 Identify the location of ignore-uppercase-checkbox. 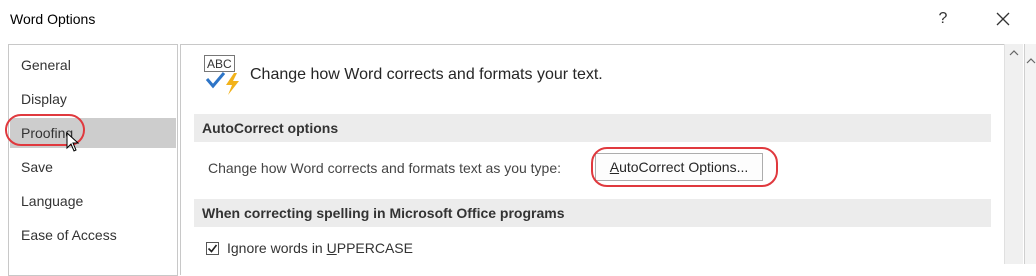
(212, 248).